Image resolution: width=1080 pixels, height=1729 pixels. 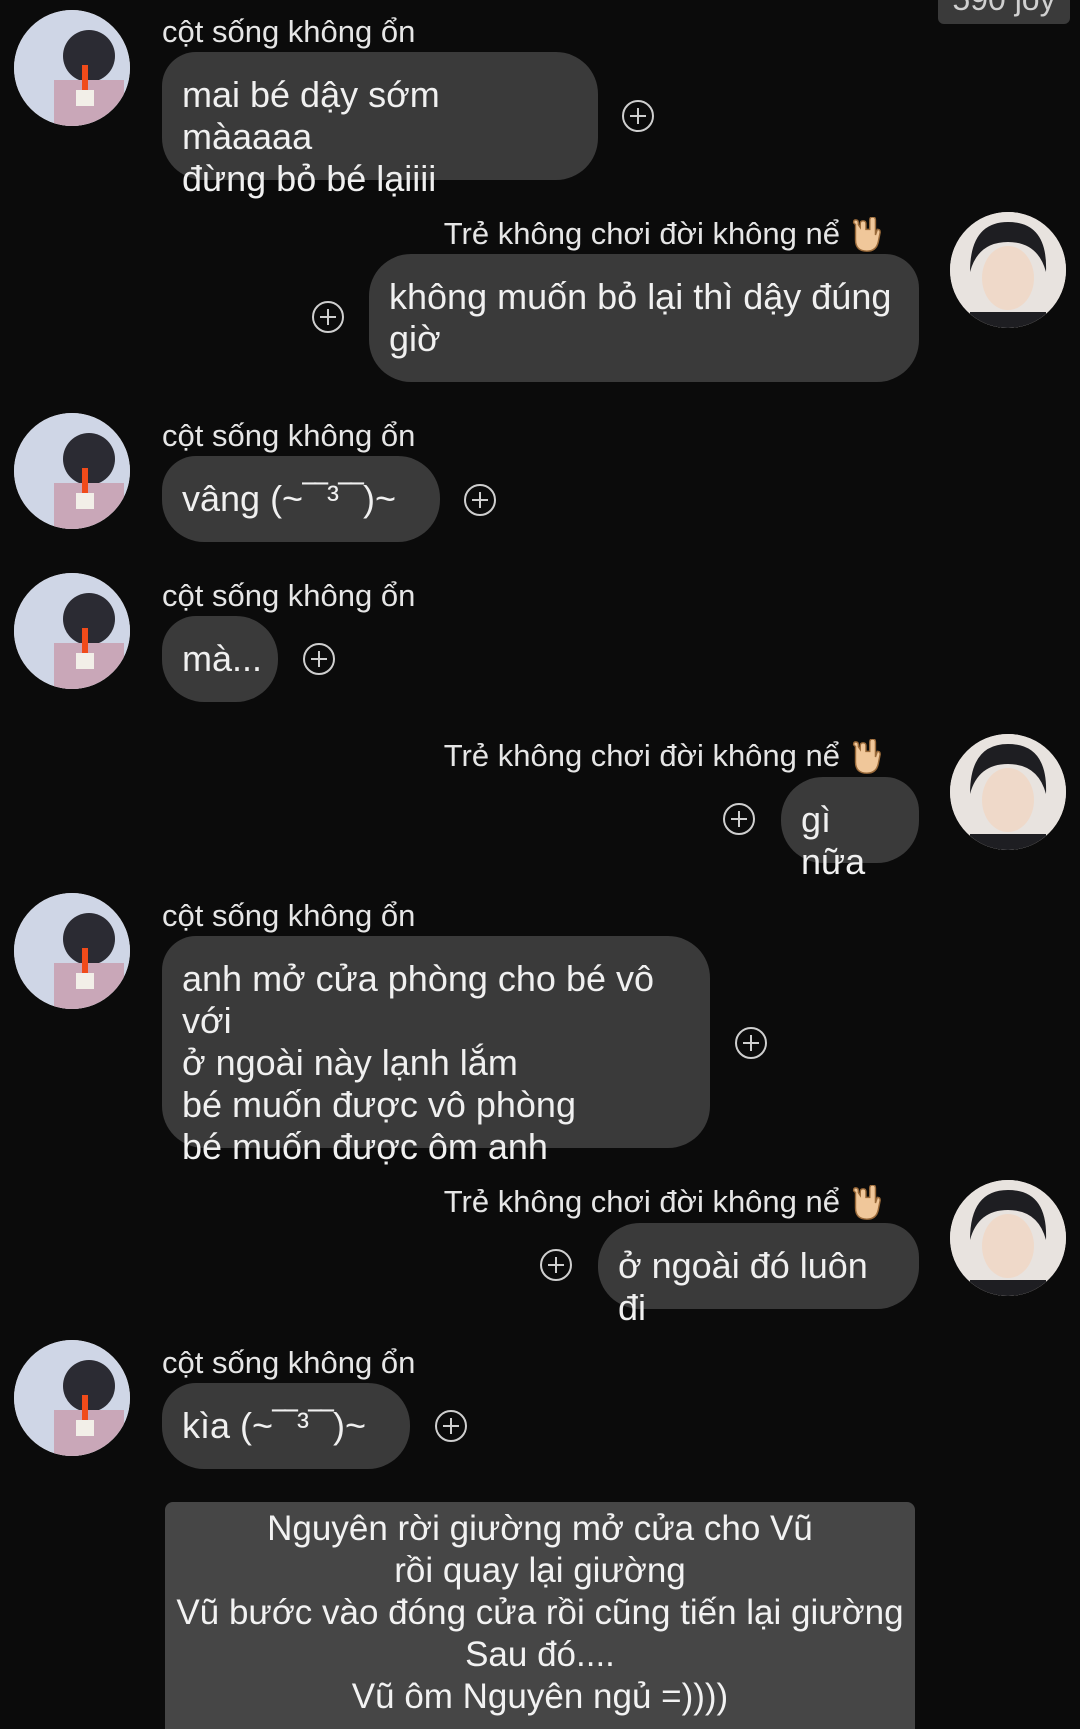 I want to click on points-badge: 590 joy, so click(x=1004, y=12).